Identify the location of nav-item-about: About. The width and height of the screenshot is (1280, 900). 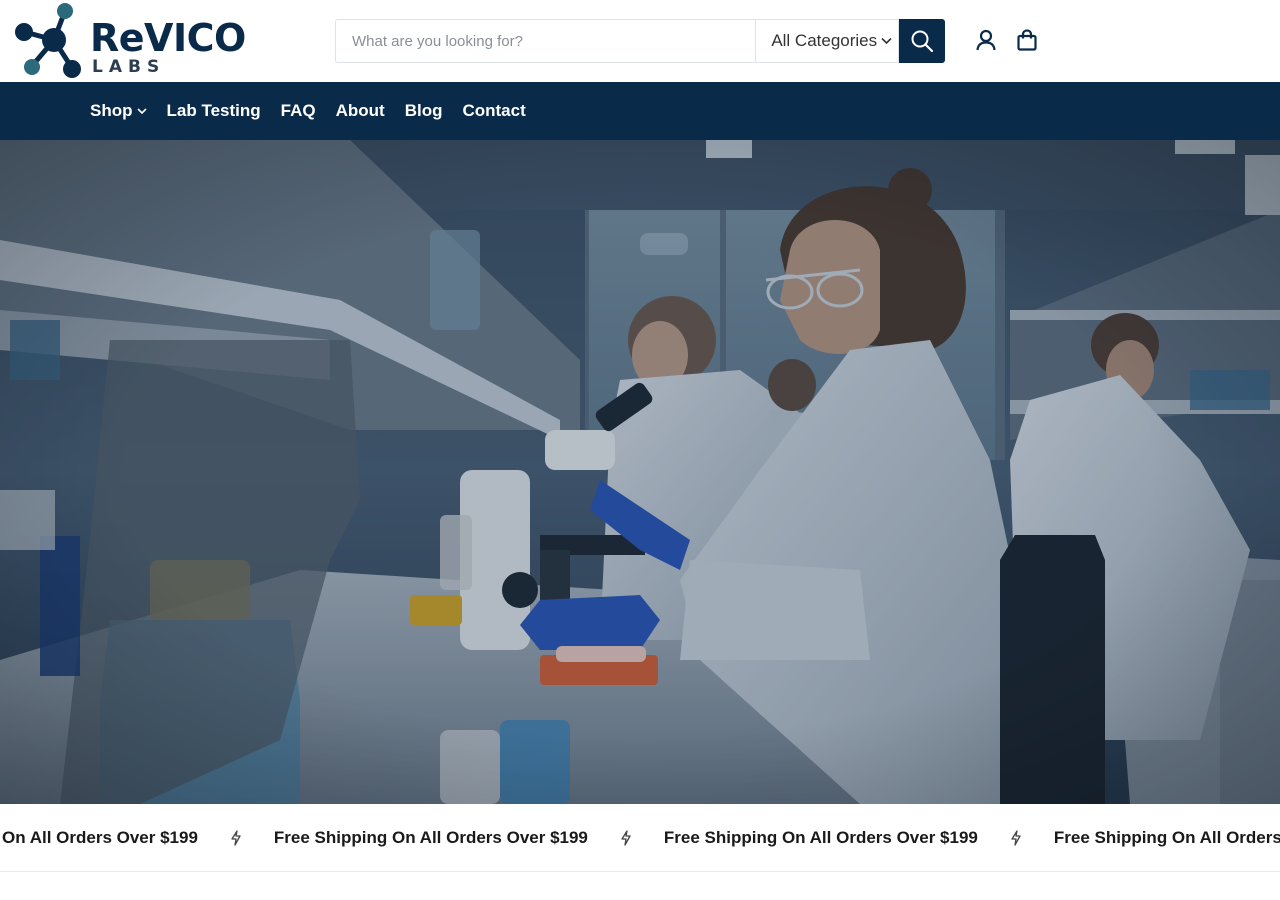
(360, 111).